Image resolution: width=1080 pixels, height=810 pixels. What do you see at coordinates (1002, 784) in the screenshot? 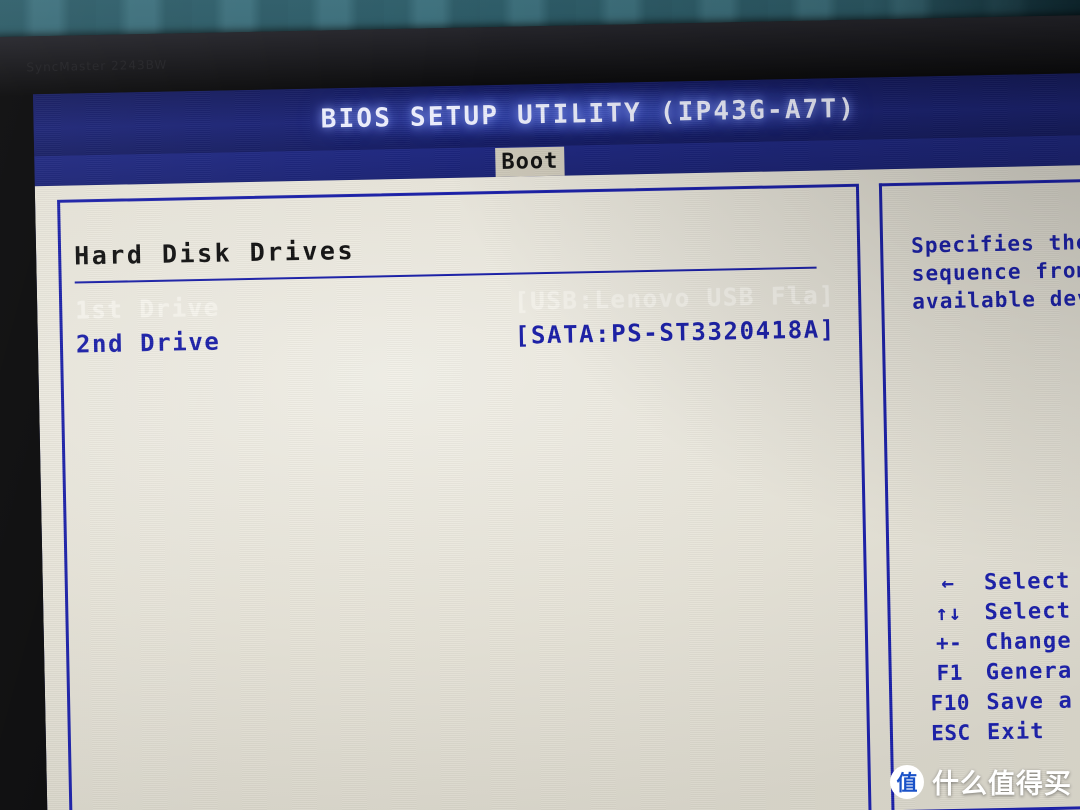
I see `watermark-label: 什么值得买` at bounding box center [1002, 784].